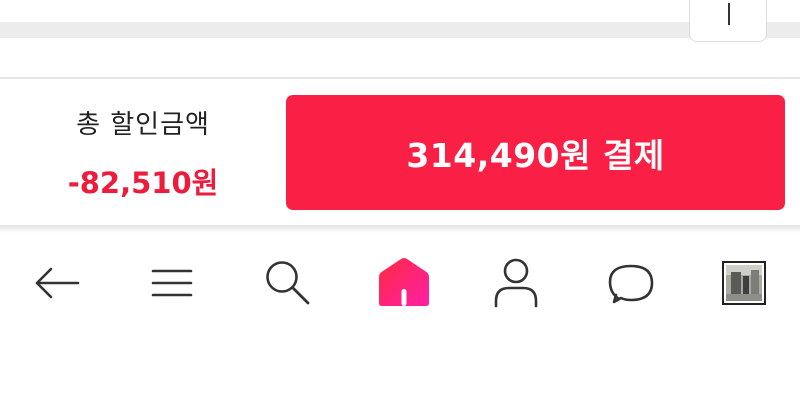  What do you see at coordinates (535, 155) in the screenshot?
I see `pay-button-label: 314,490원 결제` at bounding box center [535, 155].